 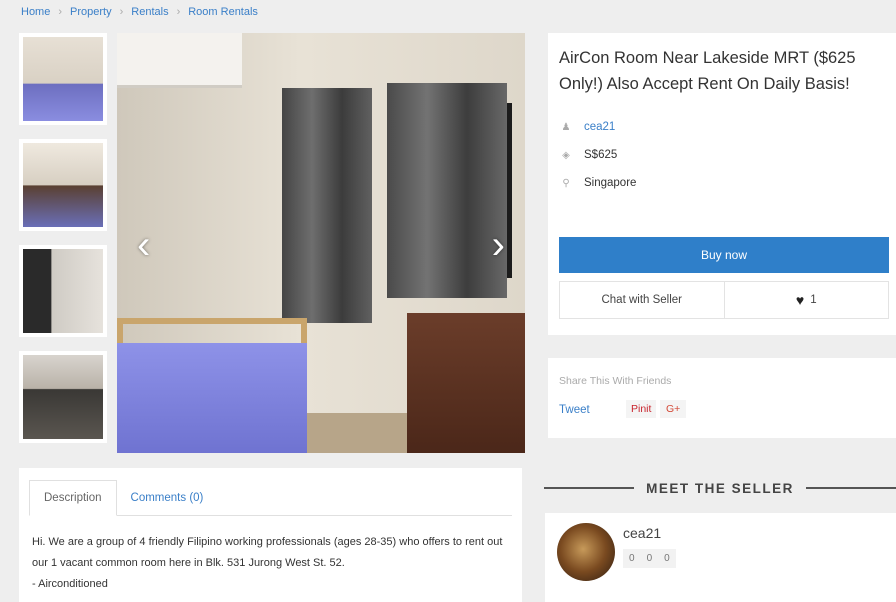 I want to click on listing-location-row: ⚲ Singapore, so click(x=598, y=183).